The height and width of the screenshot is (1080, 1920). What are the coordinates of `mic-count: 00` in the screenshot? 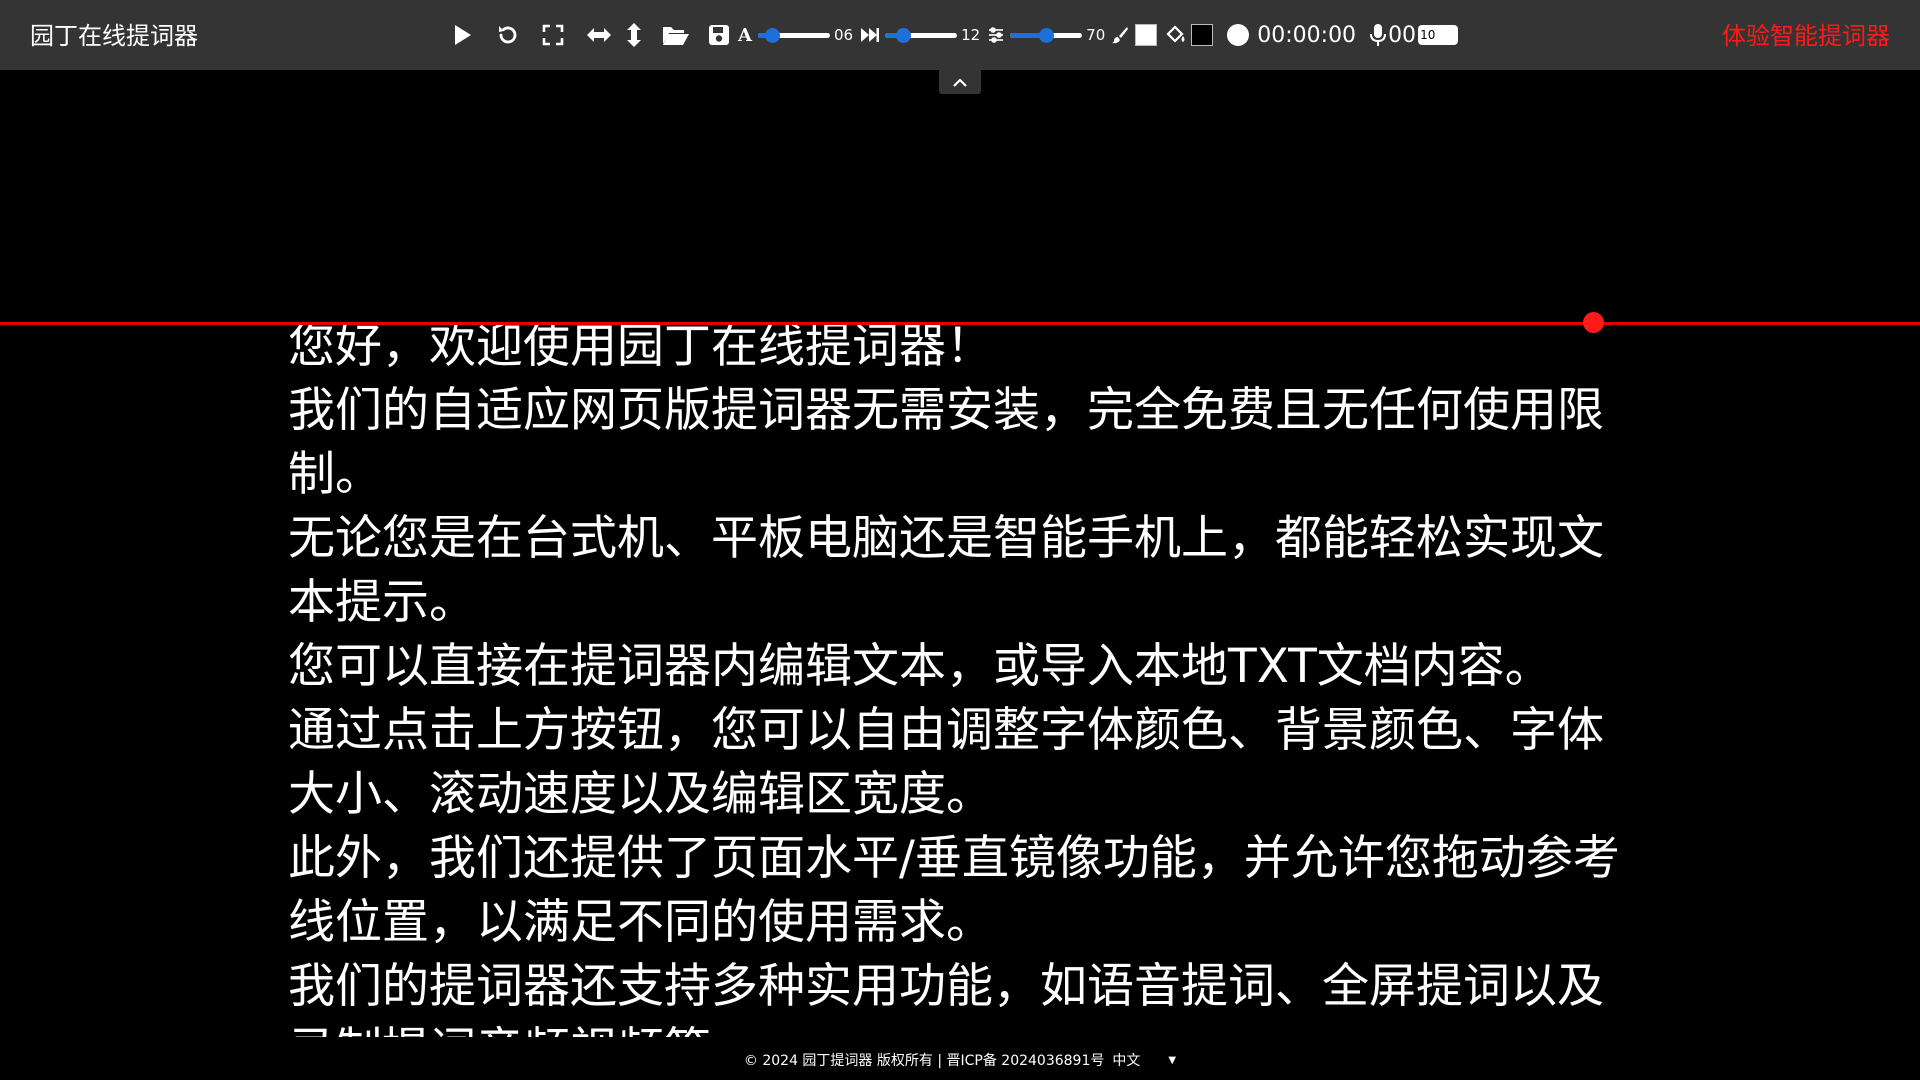 It's located at (1402, 35).